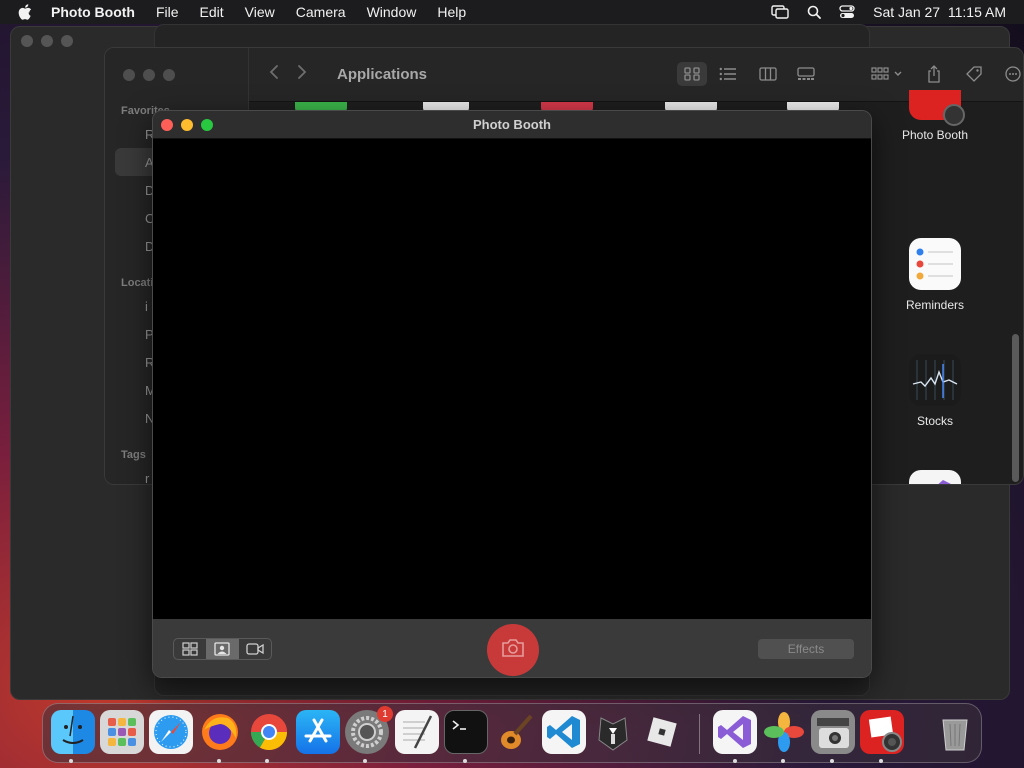  I want to click on minimize-button, so click(149, 75).